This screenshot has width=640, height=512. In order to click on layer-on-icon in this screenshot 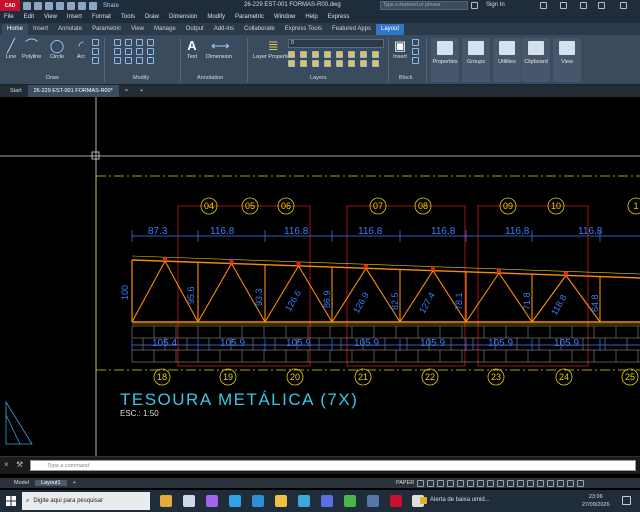, I will do `click(315, 63)`.